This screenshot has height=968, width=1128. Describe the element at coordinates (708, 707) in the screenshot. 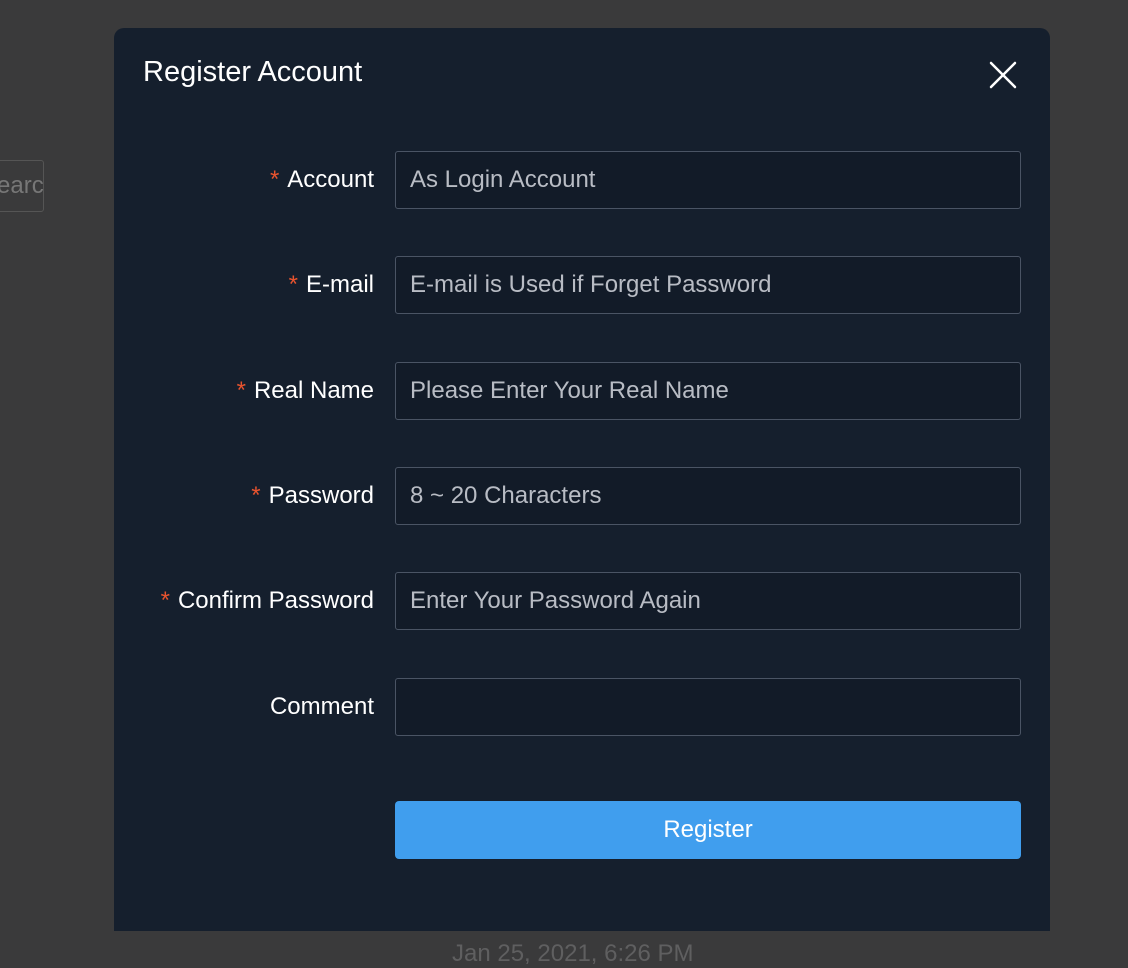

I see `comment-input` at that location.